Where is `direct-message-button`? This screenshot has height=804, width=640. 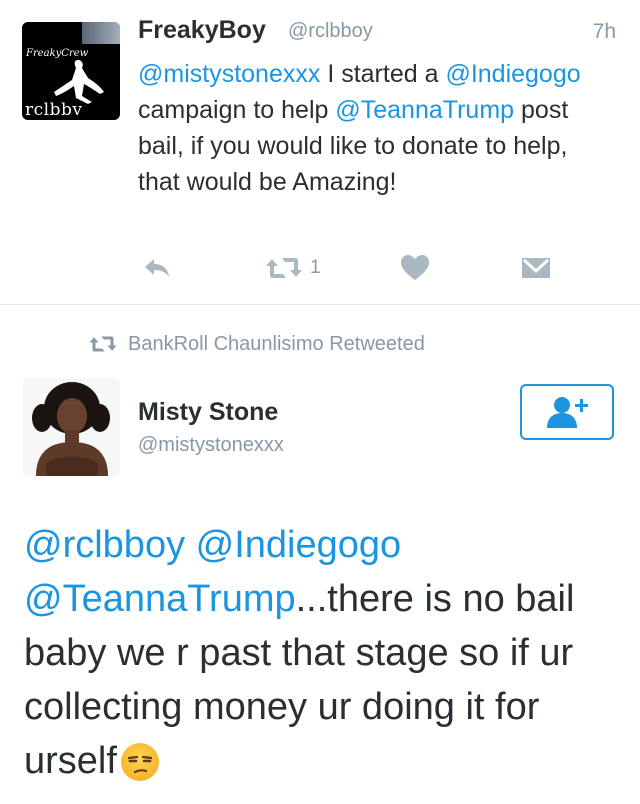 direct-message-button is located at coordinates (536, 268).